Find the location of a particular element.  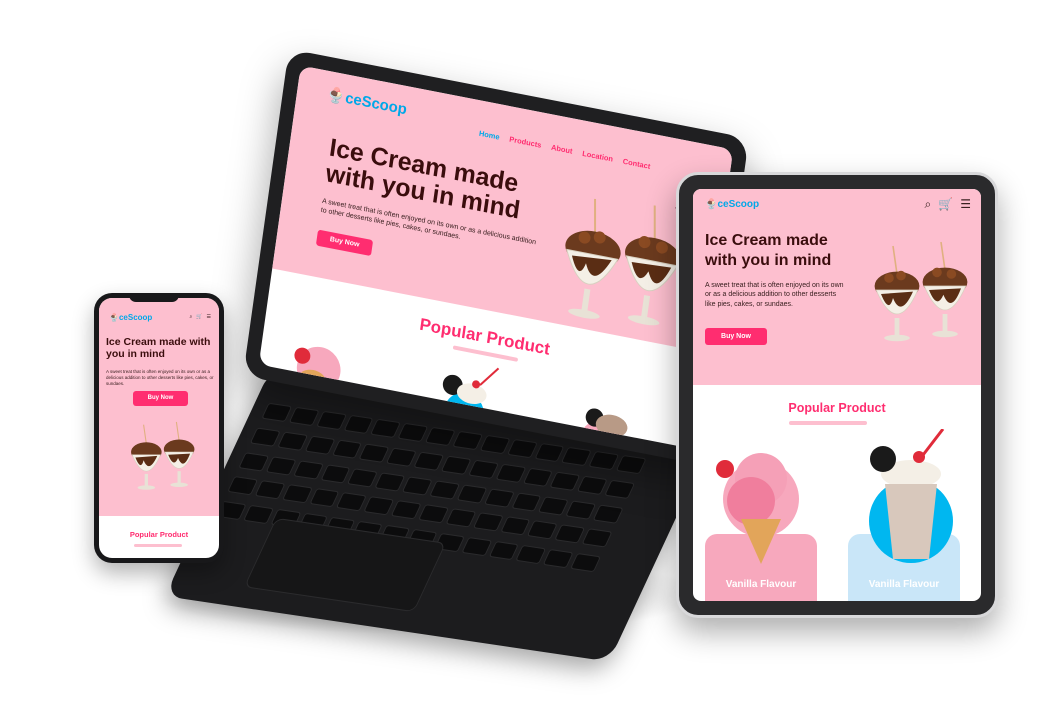

nav-about: About is located at coordinates (562, 149).